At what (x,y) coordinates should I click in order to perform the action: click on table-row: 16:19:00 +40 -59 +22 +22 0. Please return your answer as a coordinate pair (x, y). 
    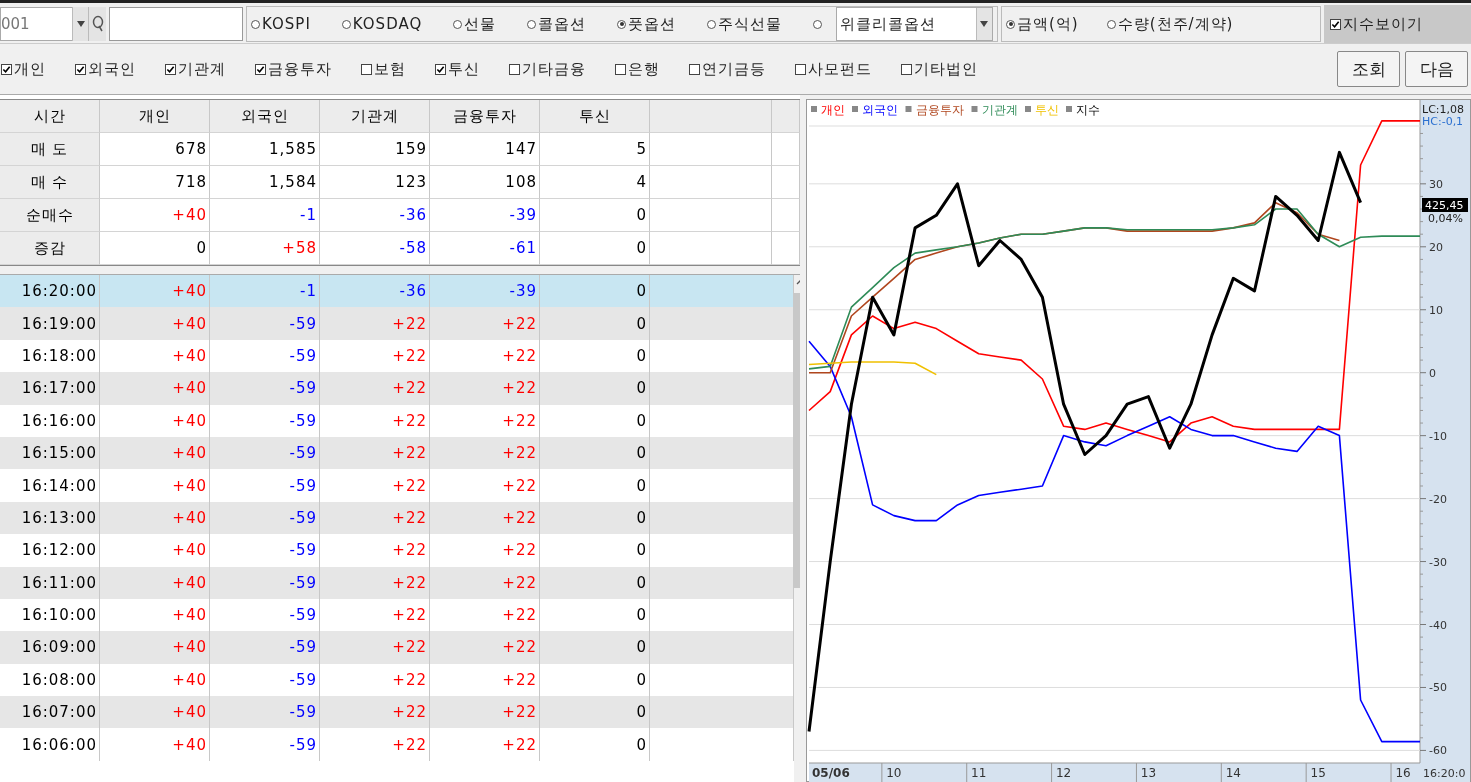
    Looking at the image, I should click on (397, 323).